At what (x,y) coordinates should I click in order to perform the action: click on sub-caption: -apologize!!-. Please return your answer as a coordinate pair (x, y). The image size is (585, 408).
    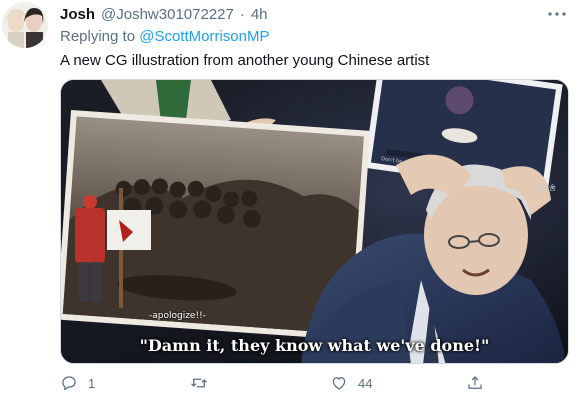
    Looking at the image, I should click on (177, 316).